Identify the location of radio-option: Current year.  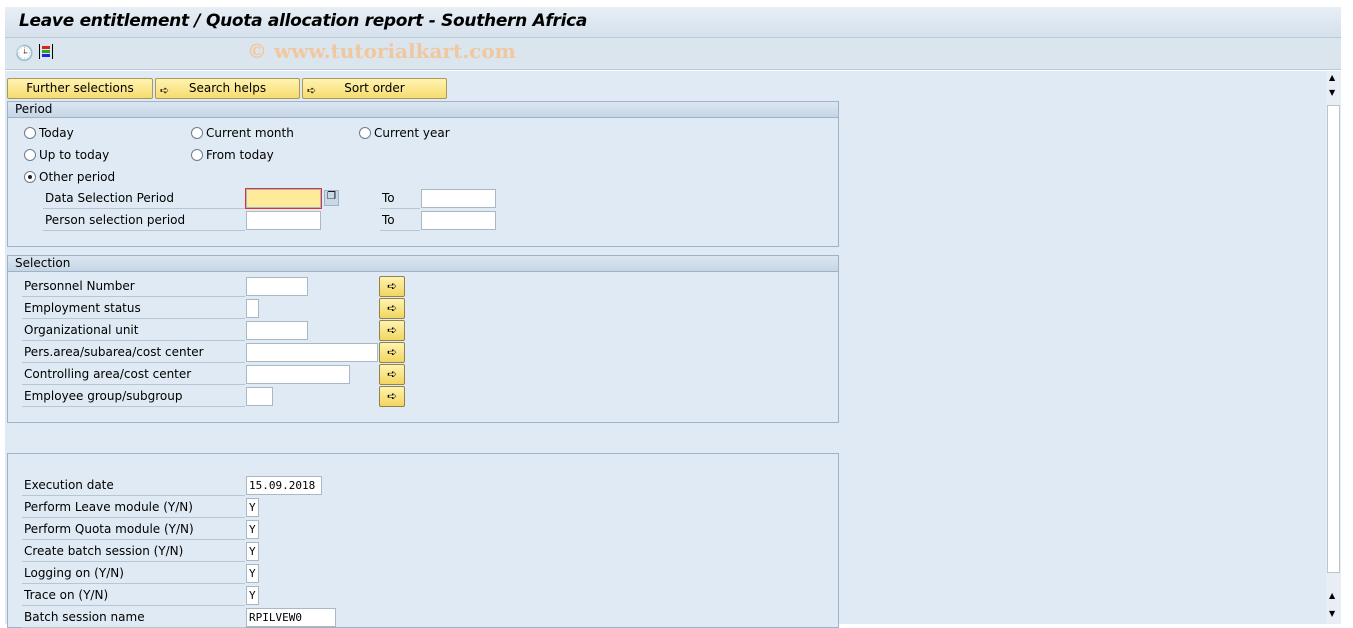
(404, 133).